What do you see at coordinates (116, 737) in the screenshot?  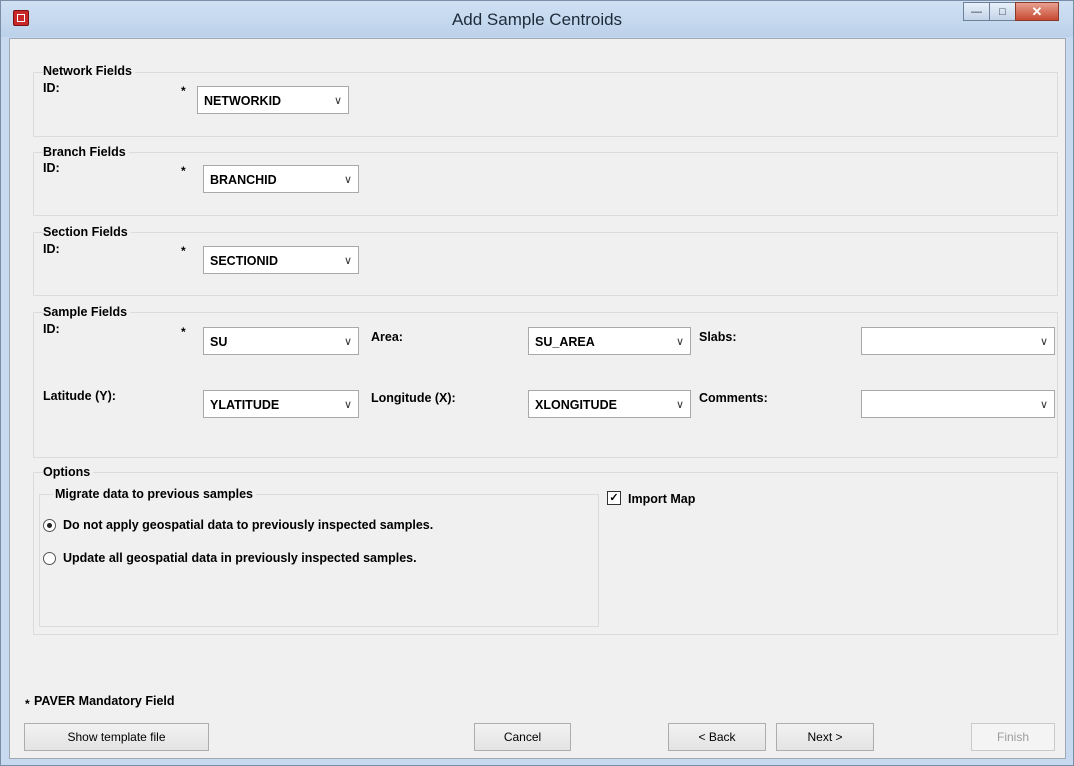 I see `show-template-file-button: Show template file` at bounding box center [116, 737].